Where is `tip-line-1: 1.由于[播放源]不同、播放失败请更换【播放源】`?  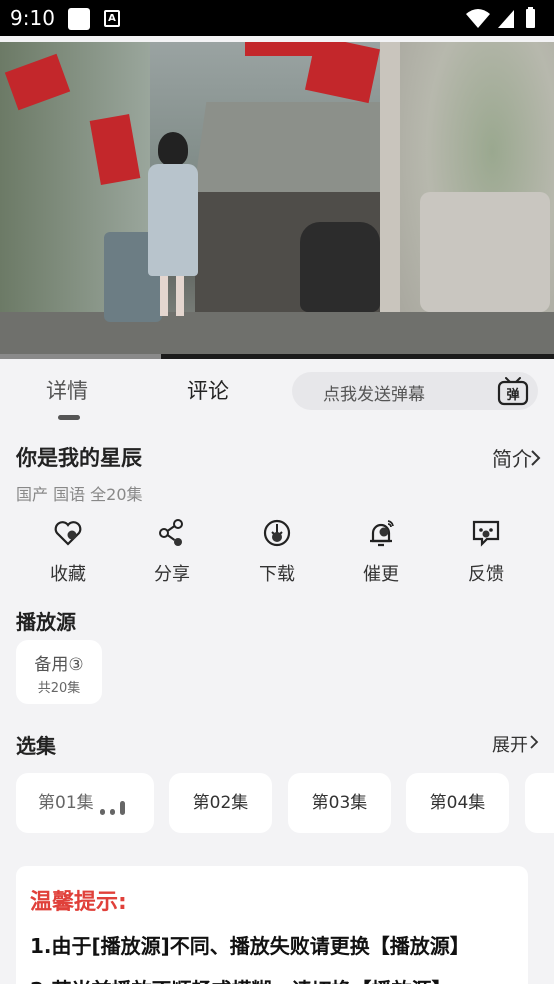 tip-line-1: 1.由于[播放源]不同、播放失败请更换【播放源】 is located at coordinates (250, 946).